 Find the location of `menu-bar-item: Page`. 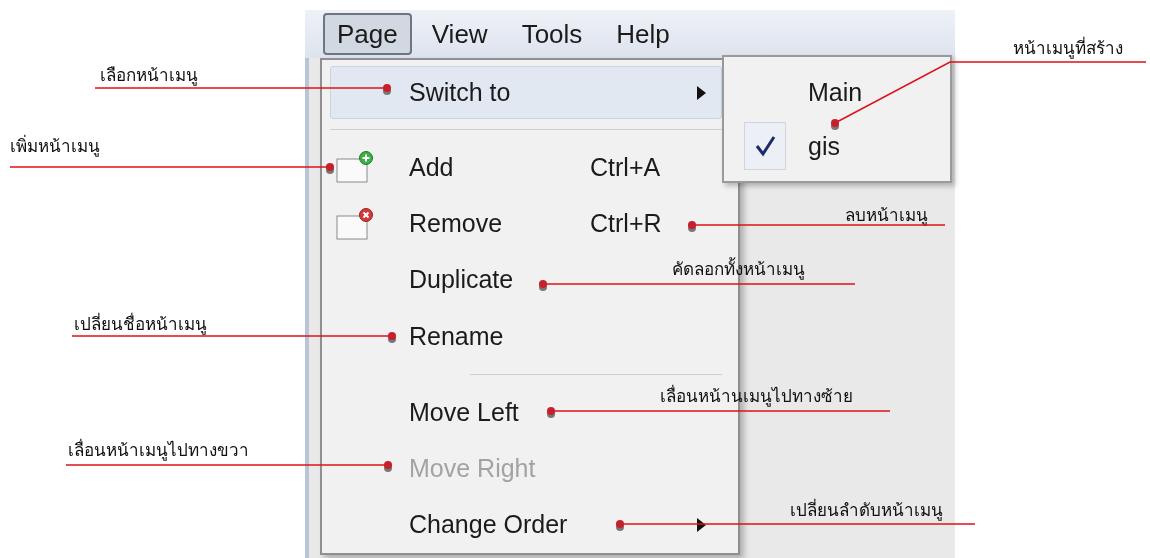

menu-bar-item: Page is located at coordinates (367, 34).